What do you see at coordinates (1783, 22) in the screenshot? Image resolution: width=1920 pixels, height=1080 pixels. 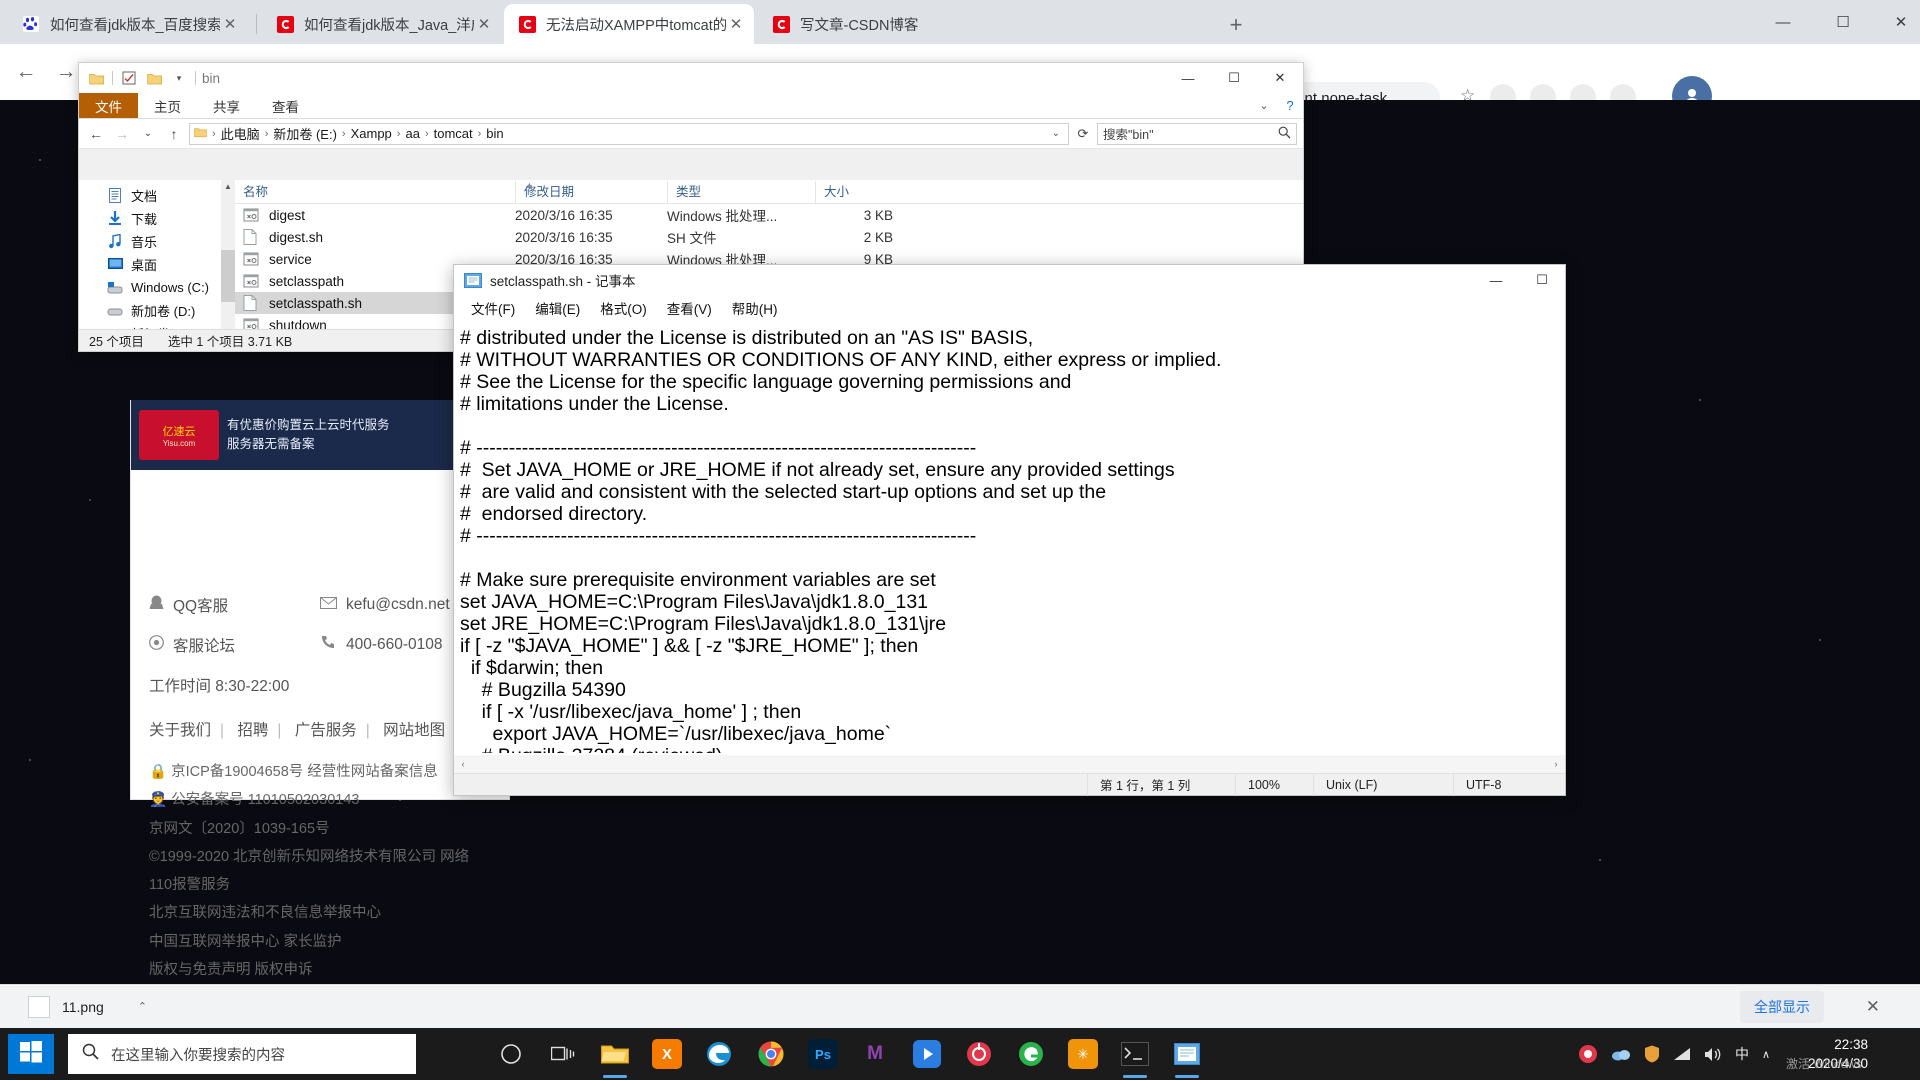 I see `browser-minimize-button: —` at bounding box center [1783, 22].